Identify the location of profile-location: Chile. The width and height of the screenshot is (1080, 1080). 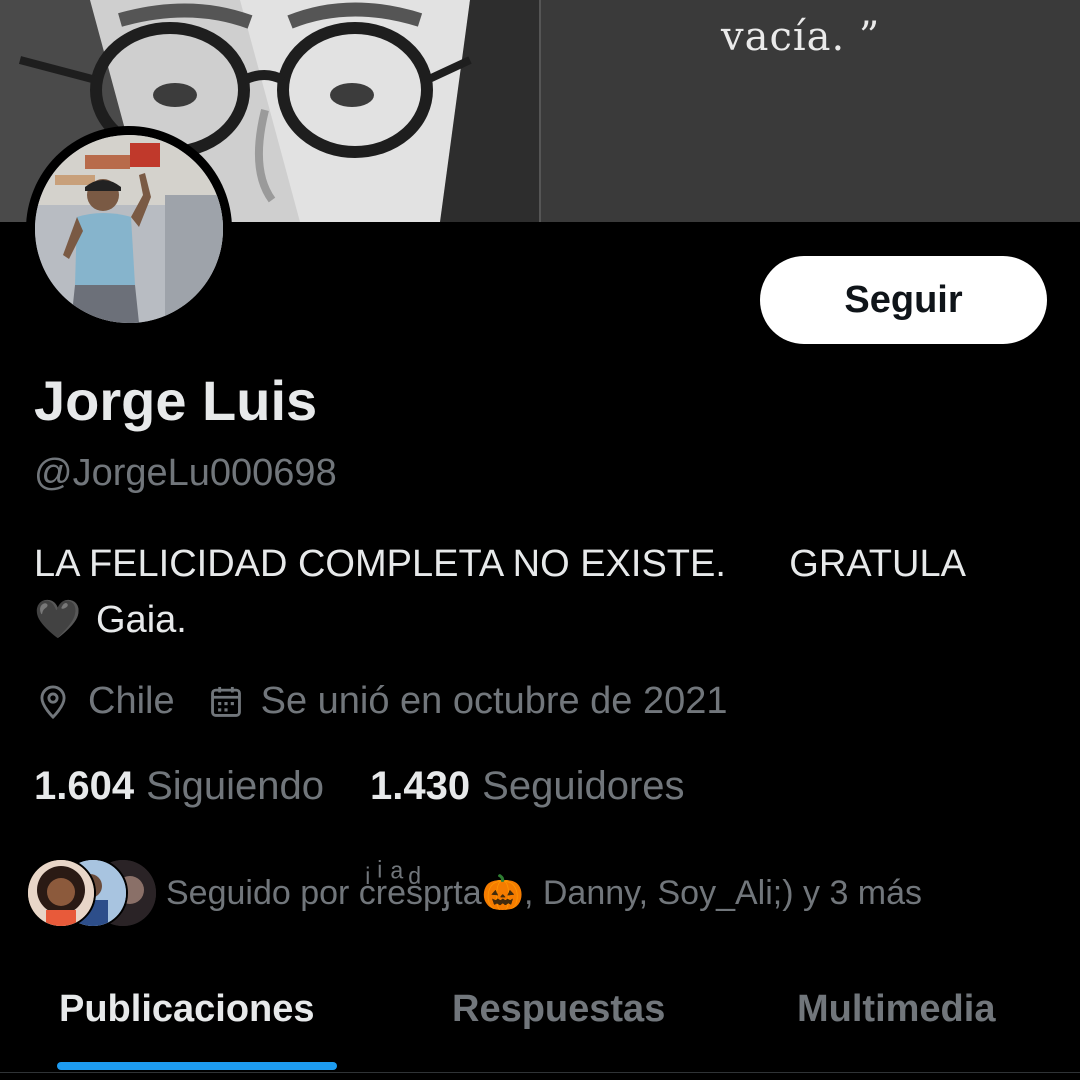
(104, 701).